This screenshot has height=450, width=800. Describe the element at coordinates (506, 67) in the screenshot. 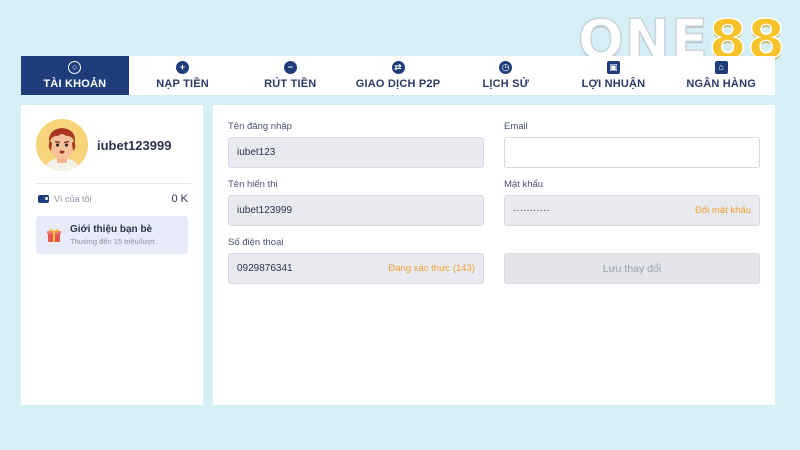

I see `clock-icon: ◷` at that location.